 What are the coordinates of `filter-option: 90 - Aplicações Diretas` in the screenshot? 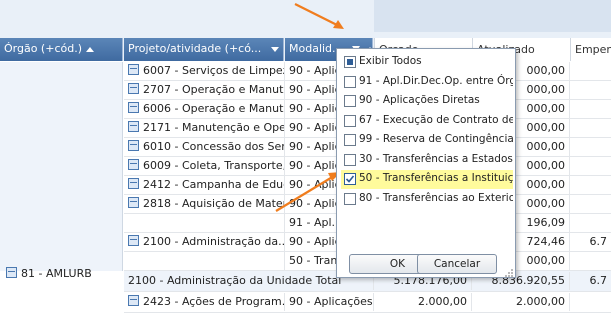 It's located at (427, 101).